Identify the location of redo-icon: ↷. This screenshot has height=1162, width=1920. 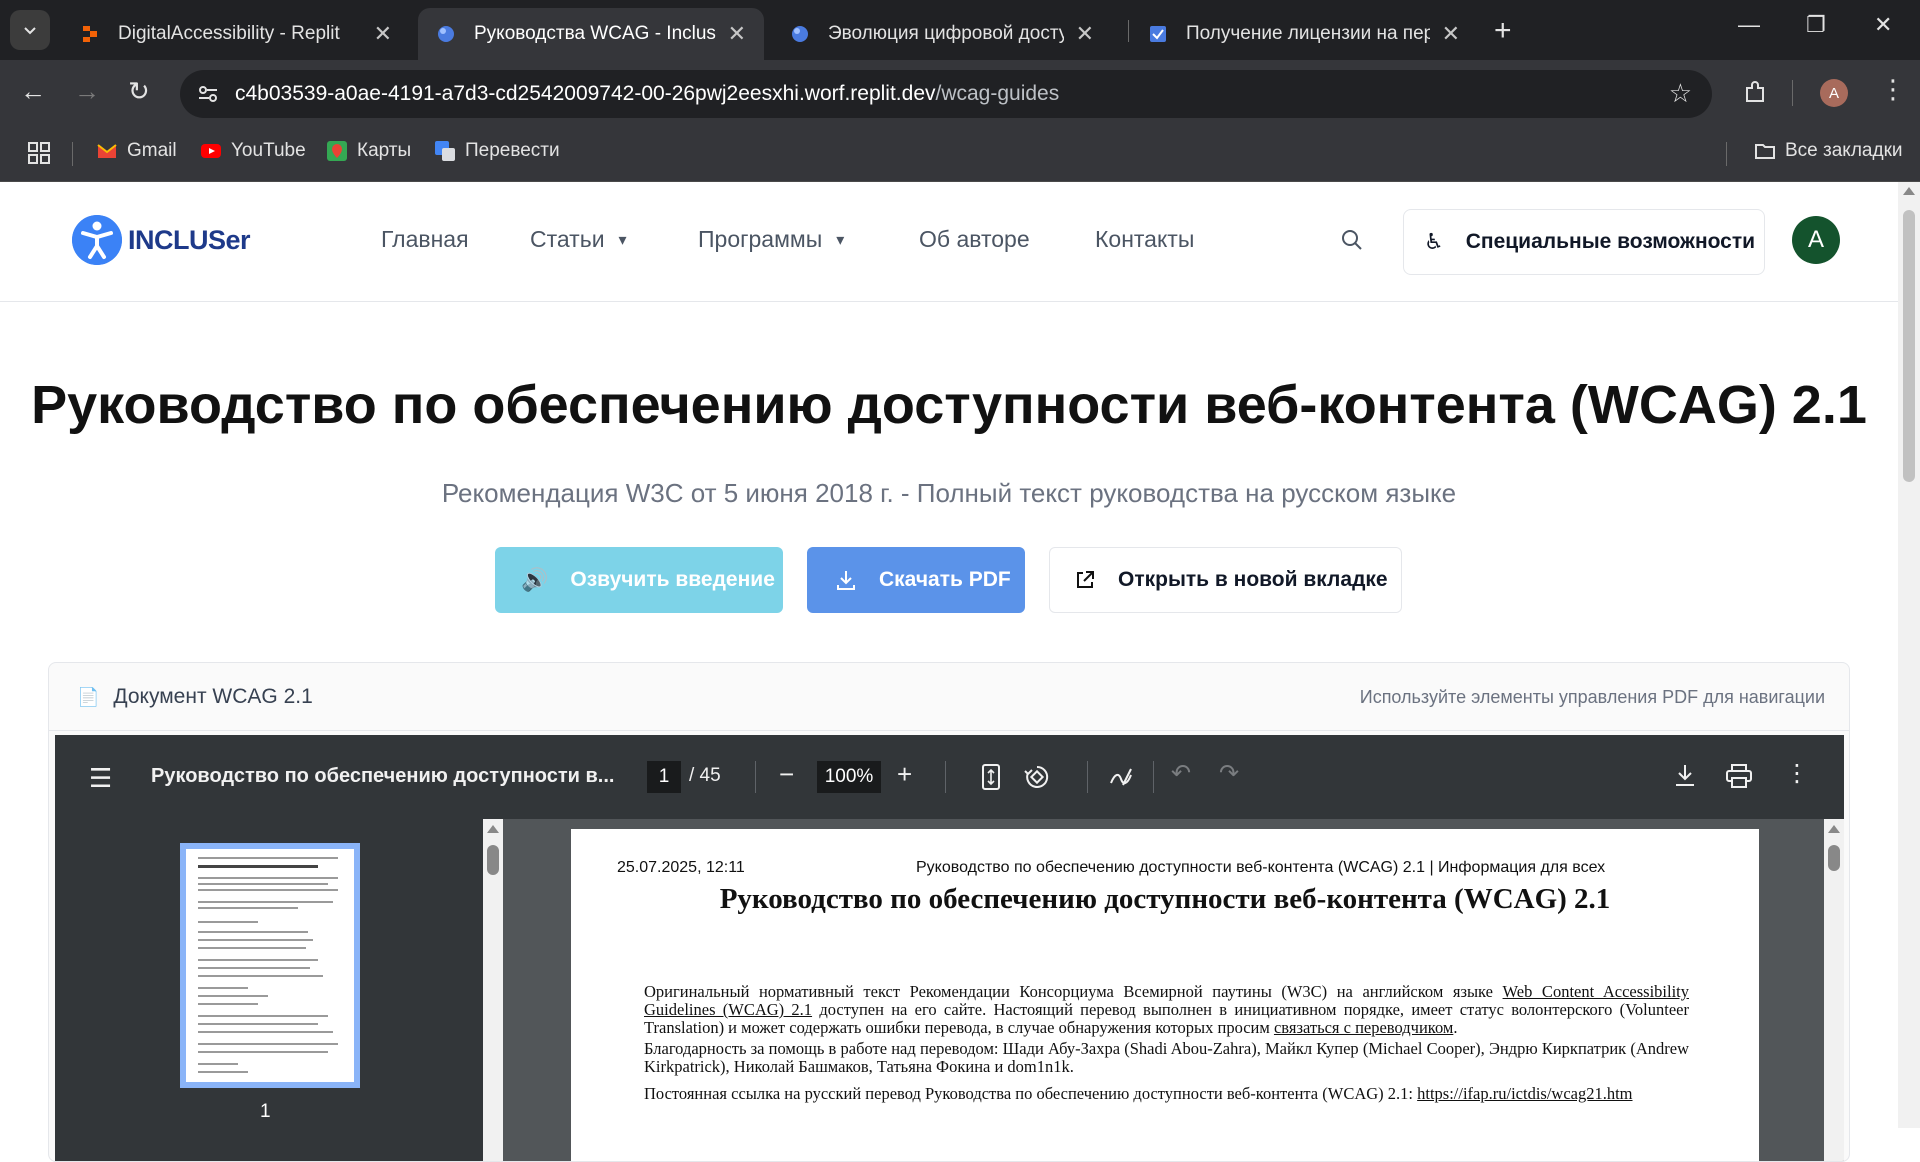
(1229, 773).